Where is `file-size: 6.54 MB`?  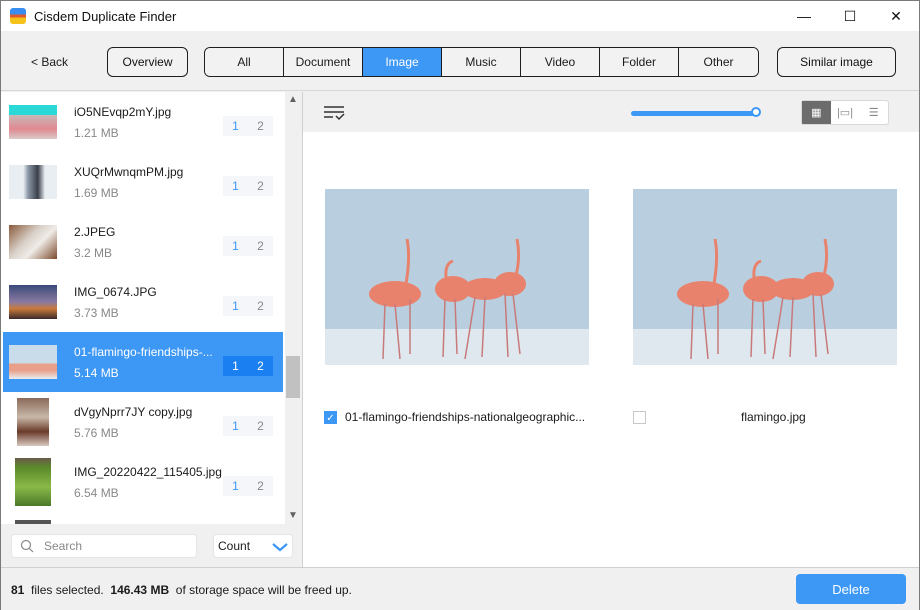
file-size: 6.54 MB is located at coordinates (96, 492).